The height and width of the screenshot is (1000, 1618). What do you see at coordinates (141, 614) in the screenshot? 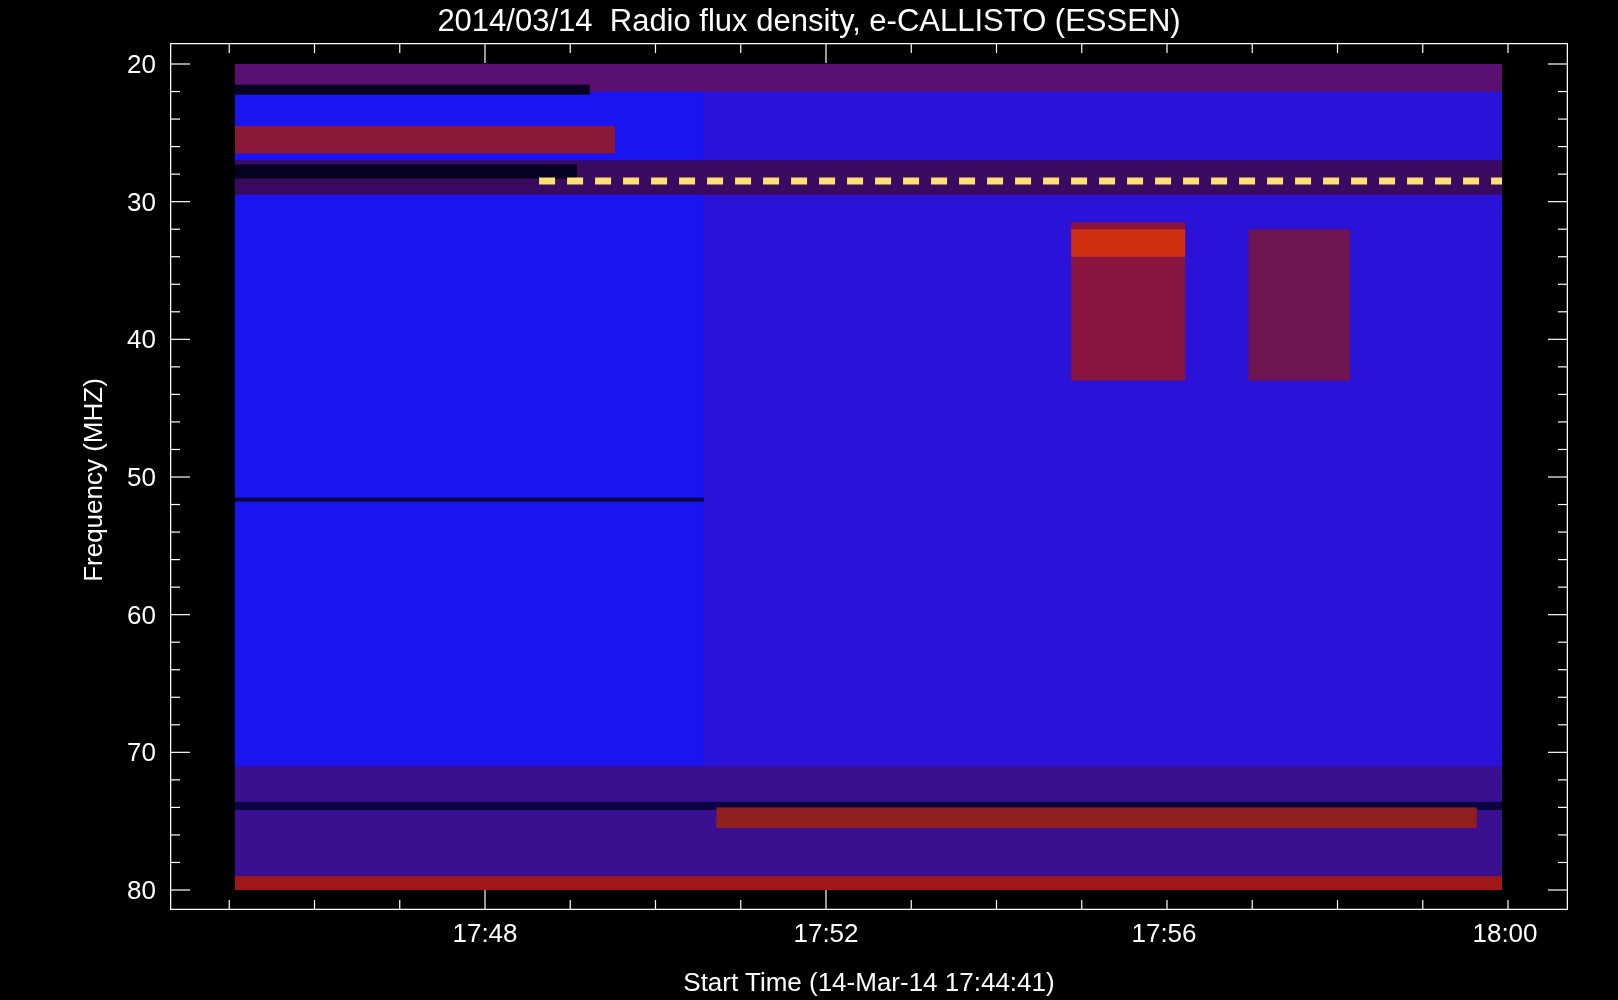
I see `y-tick-label: 60` at bounding box center [141, 614].